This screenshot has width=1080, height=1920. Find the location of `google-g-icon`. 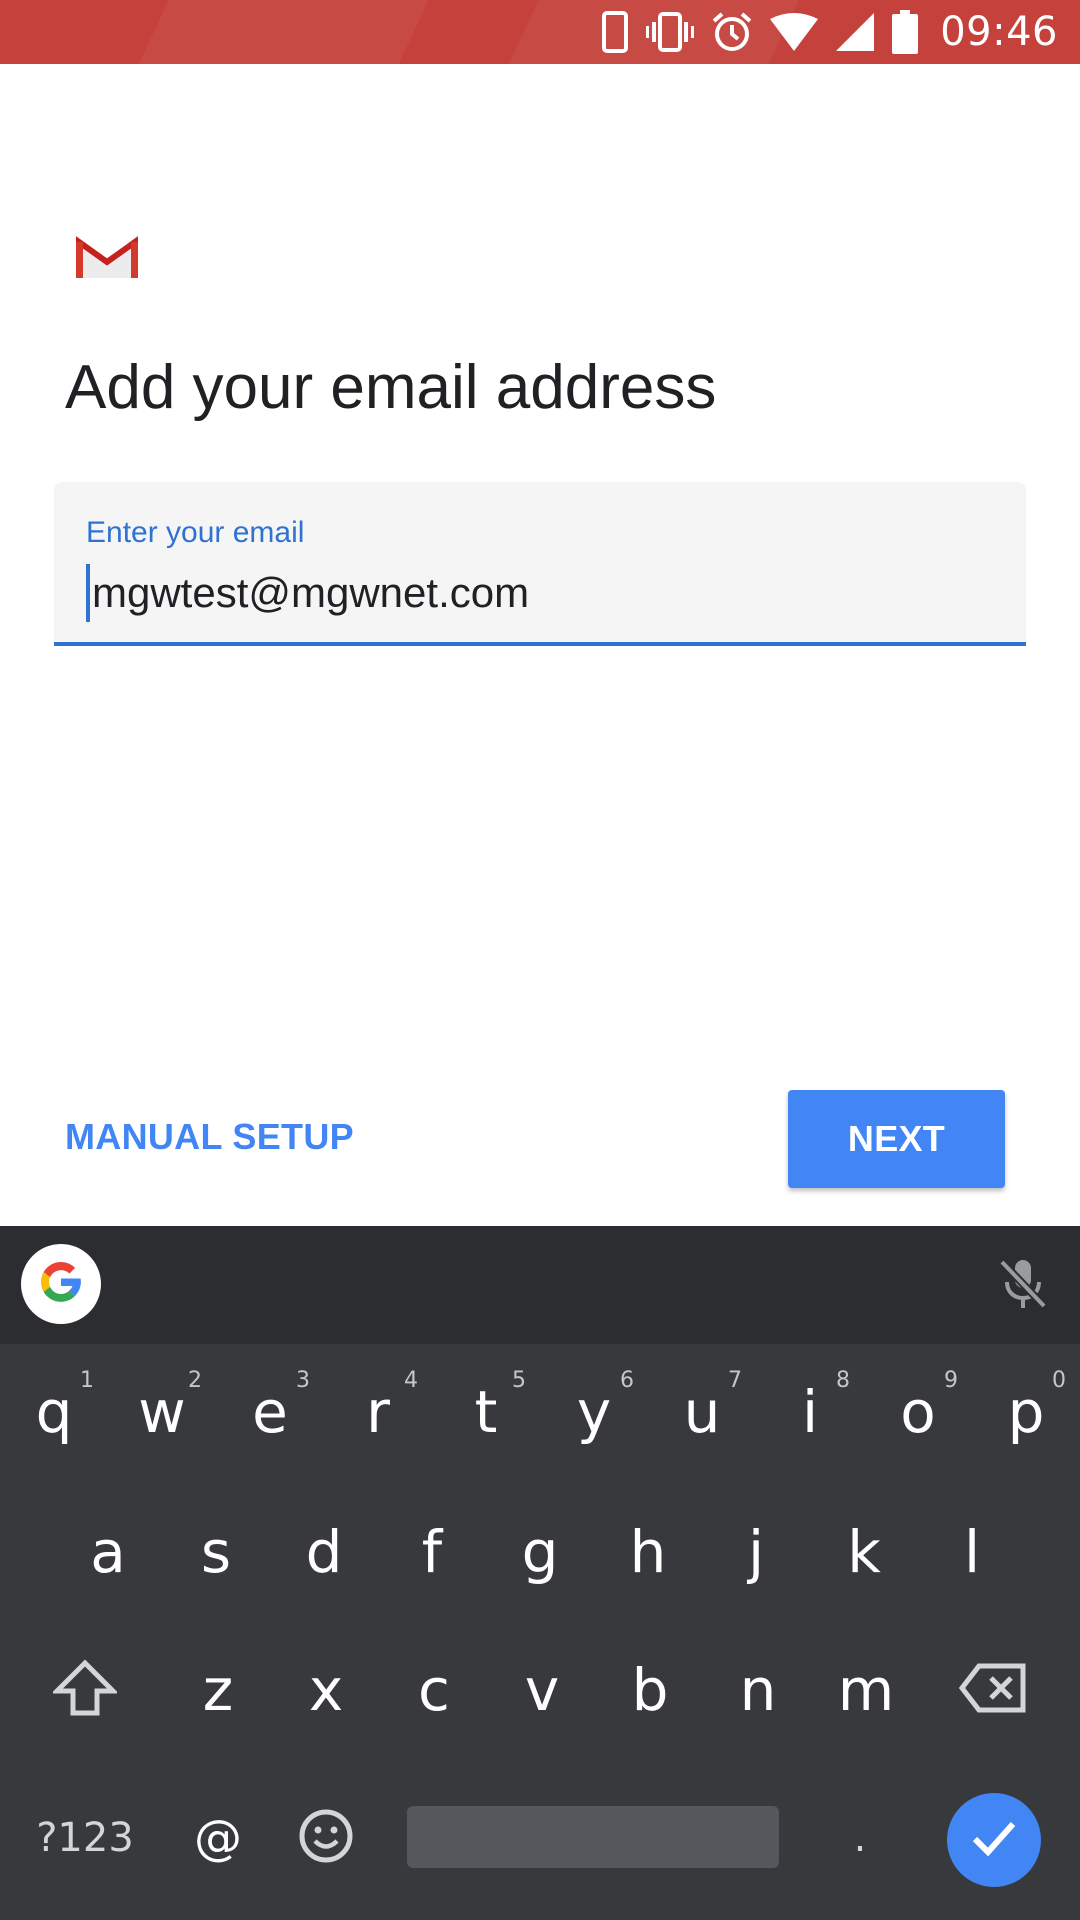

google-g-icon is located at coordinates (61, 1284).